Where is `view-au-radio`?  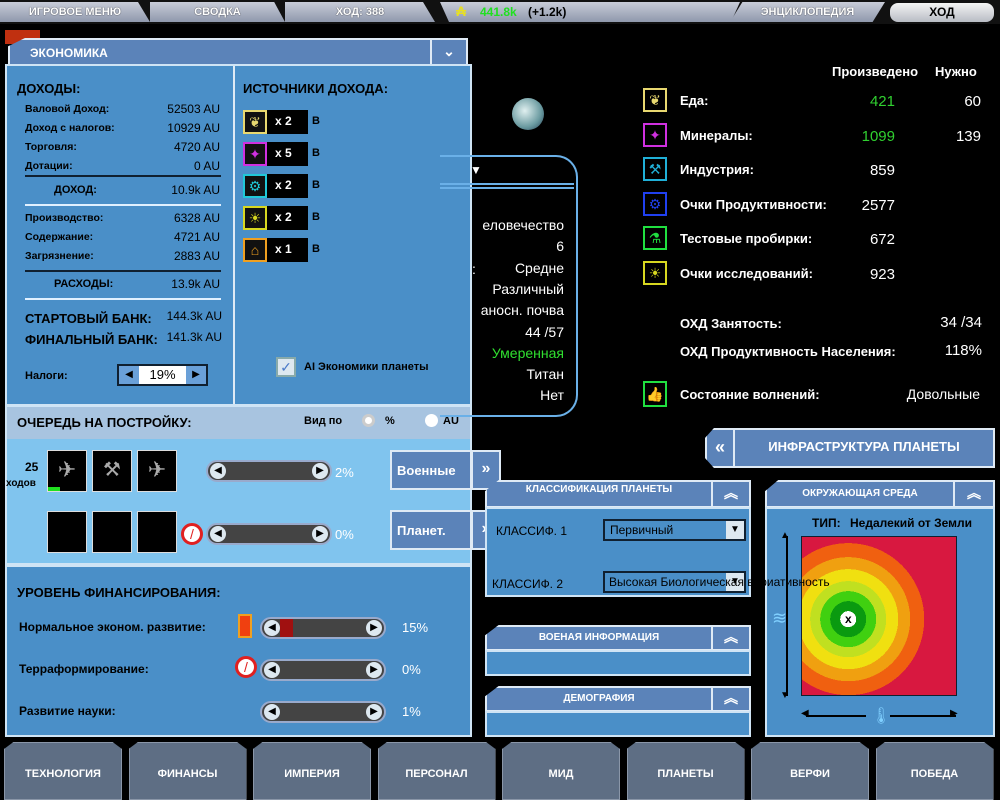 view-au-radio is located at coordinates (431, 420).